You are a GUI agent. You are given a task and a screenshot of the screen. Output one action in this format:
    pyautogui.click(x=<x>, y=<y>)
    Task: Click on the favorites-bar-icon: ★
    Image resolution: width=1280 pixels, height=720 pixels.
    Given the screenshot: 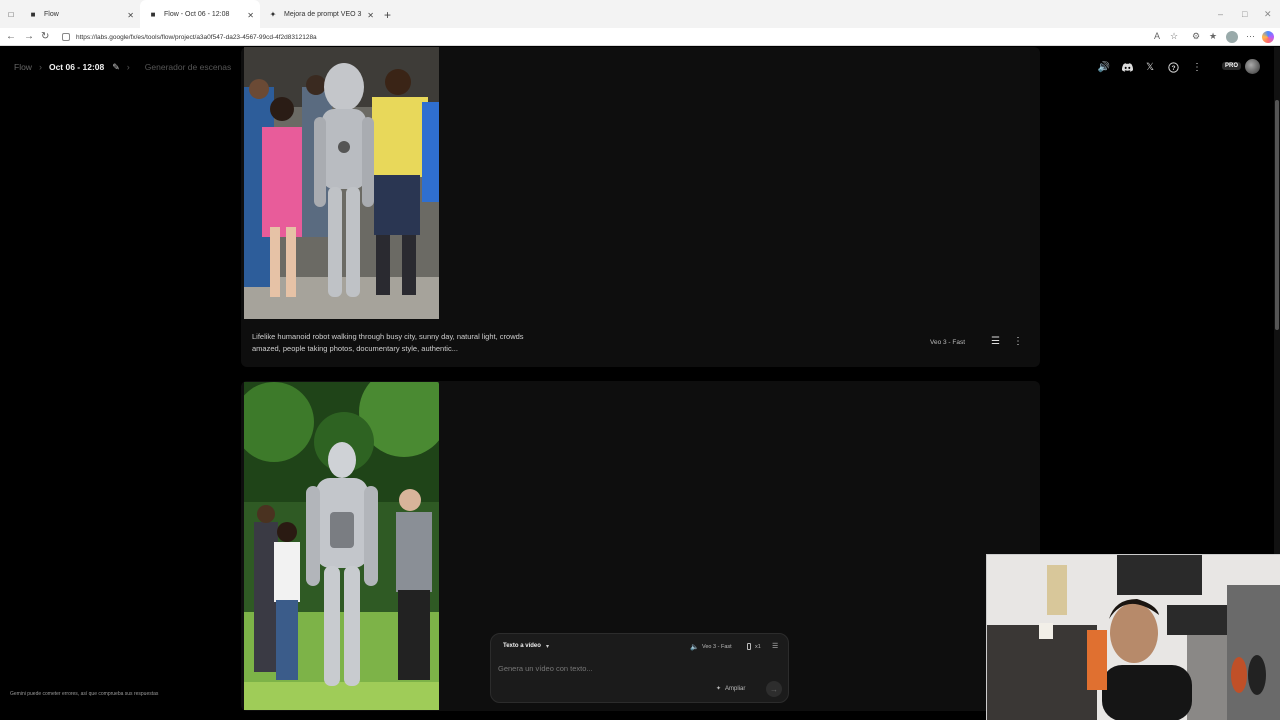 What is the action you would take?
    pyautogui.click(x=1213, y=36)
    